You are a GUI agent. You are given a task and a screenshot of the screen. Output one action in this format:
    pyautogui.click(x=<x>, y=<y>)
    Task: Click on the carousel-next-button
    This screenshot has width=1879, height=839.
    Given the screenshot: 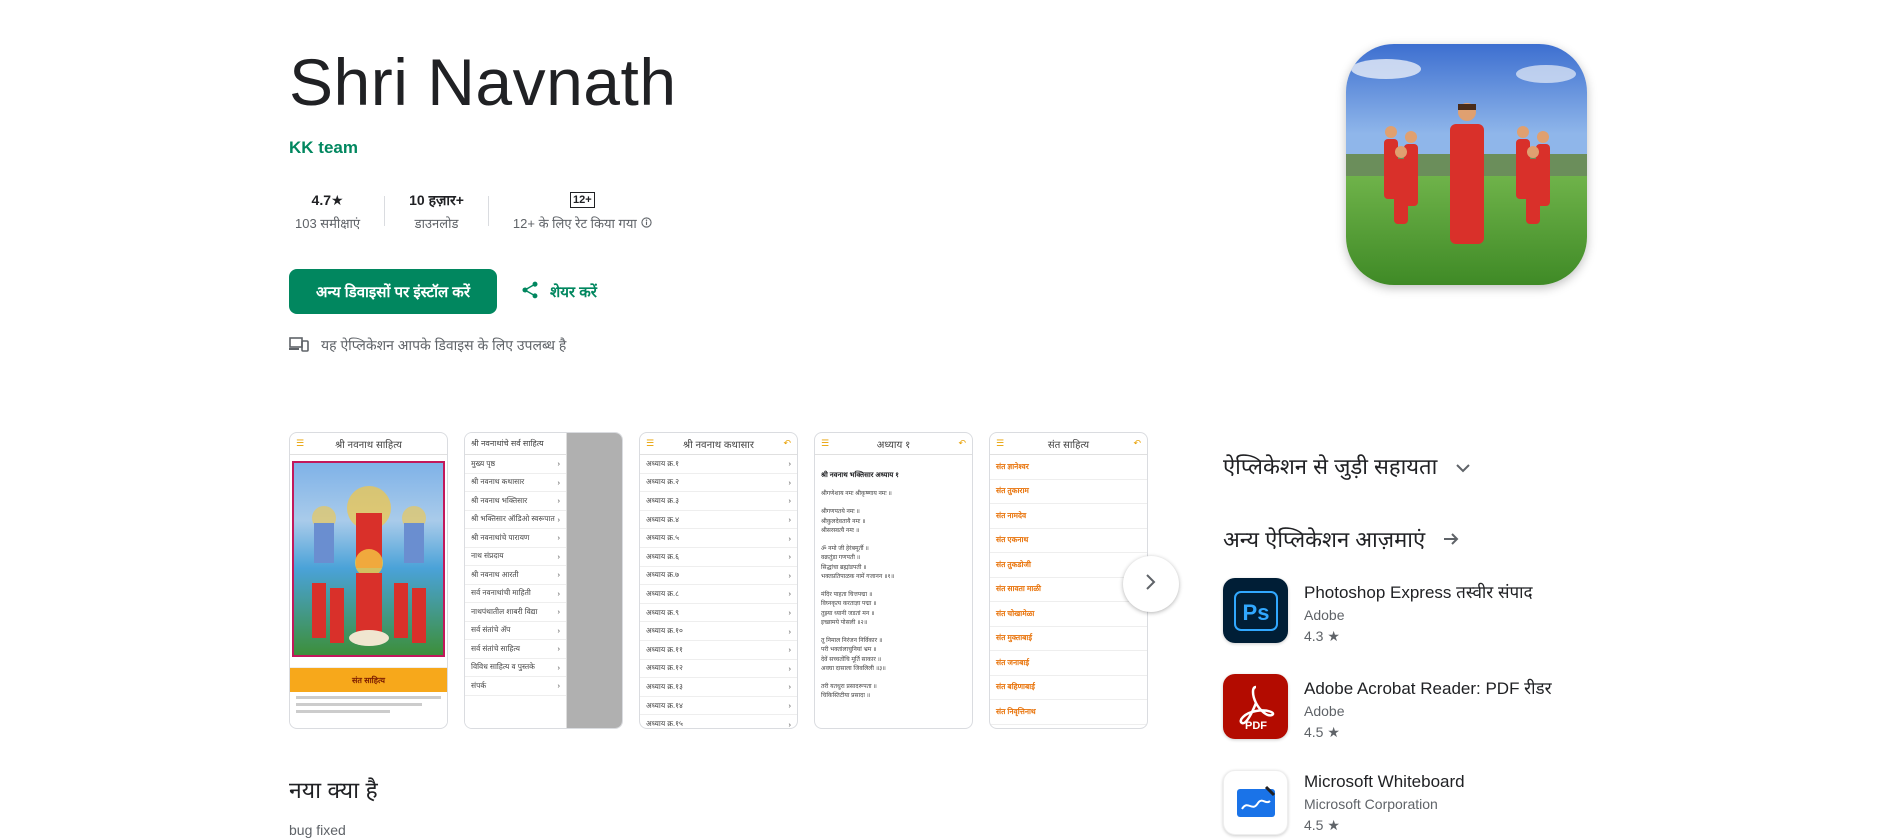 What is the action you would take?
    pyautogui.click(x=1151, y=584)
    